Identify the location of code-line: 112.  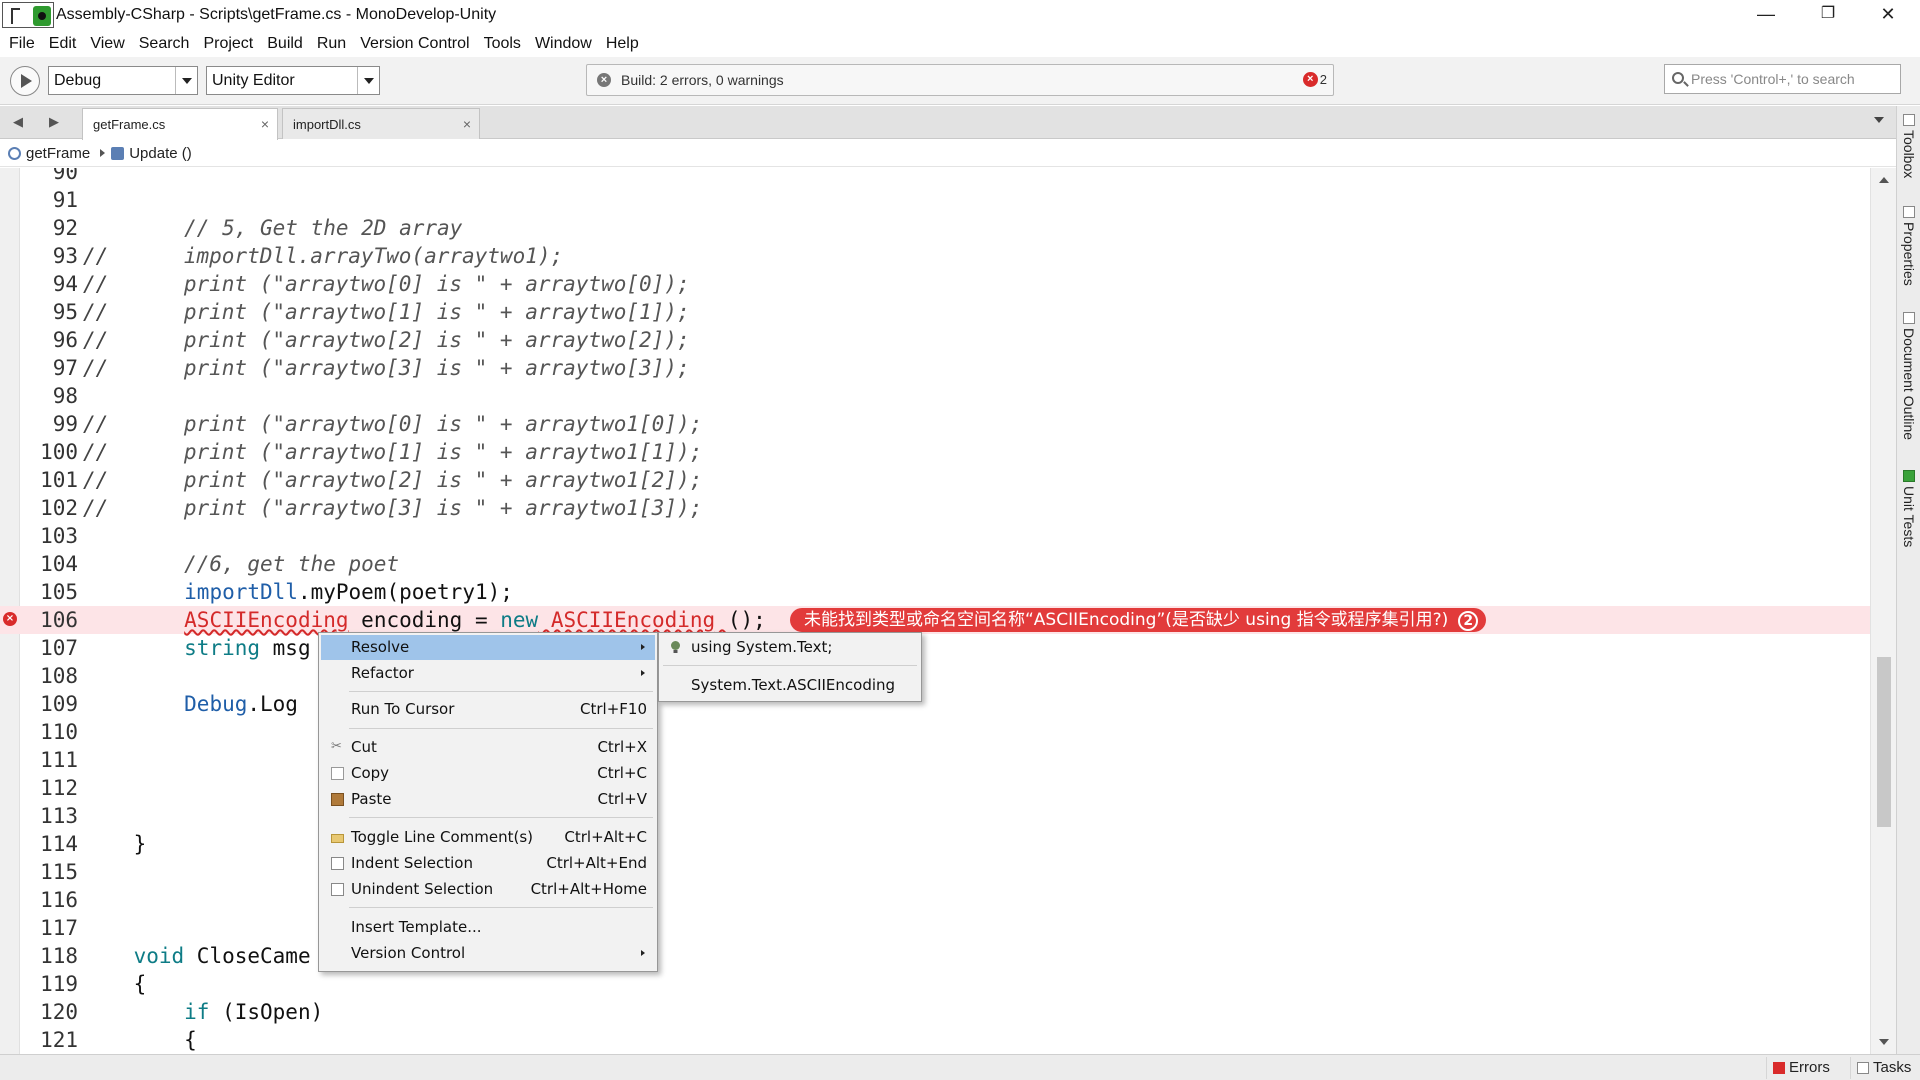
(935, 788).